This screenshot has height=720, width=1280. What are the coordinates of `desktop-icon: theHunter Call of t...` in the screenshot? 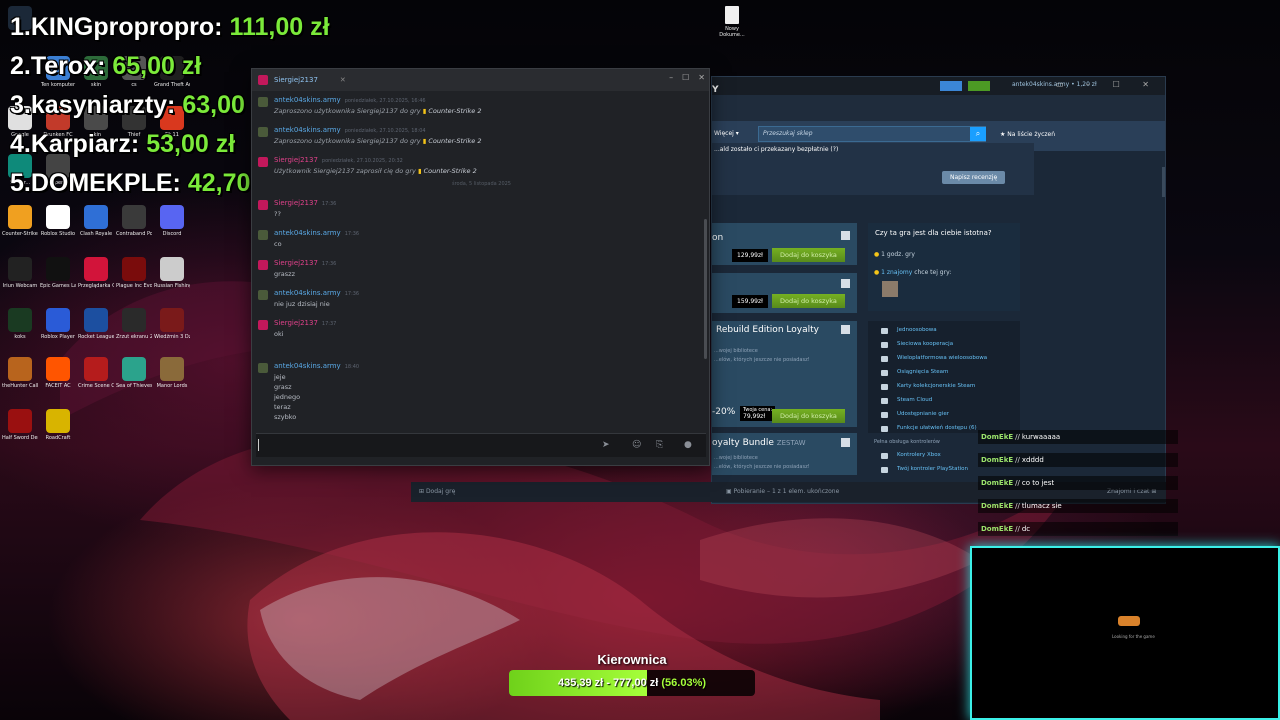 It's located at (20, 373).